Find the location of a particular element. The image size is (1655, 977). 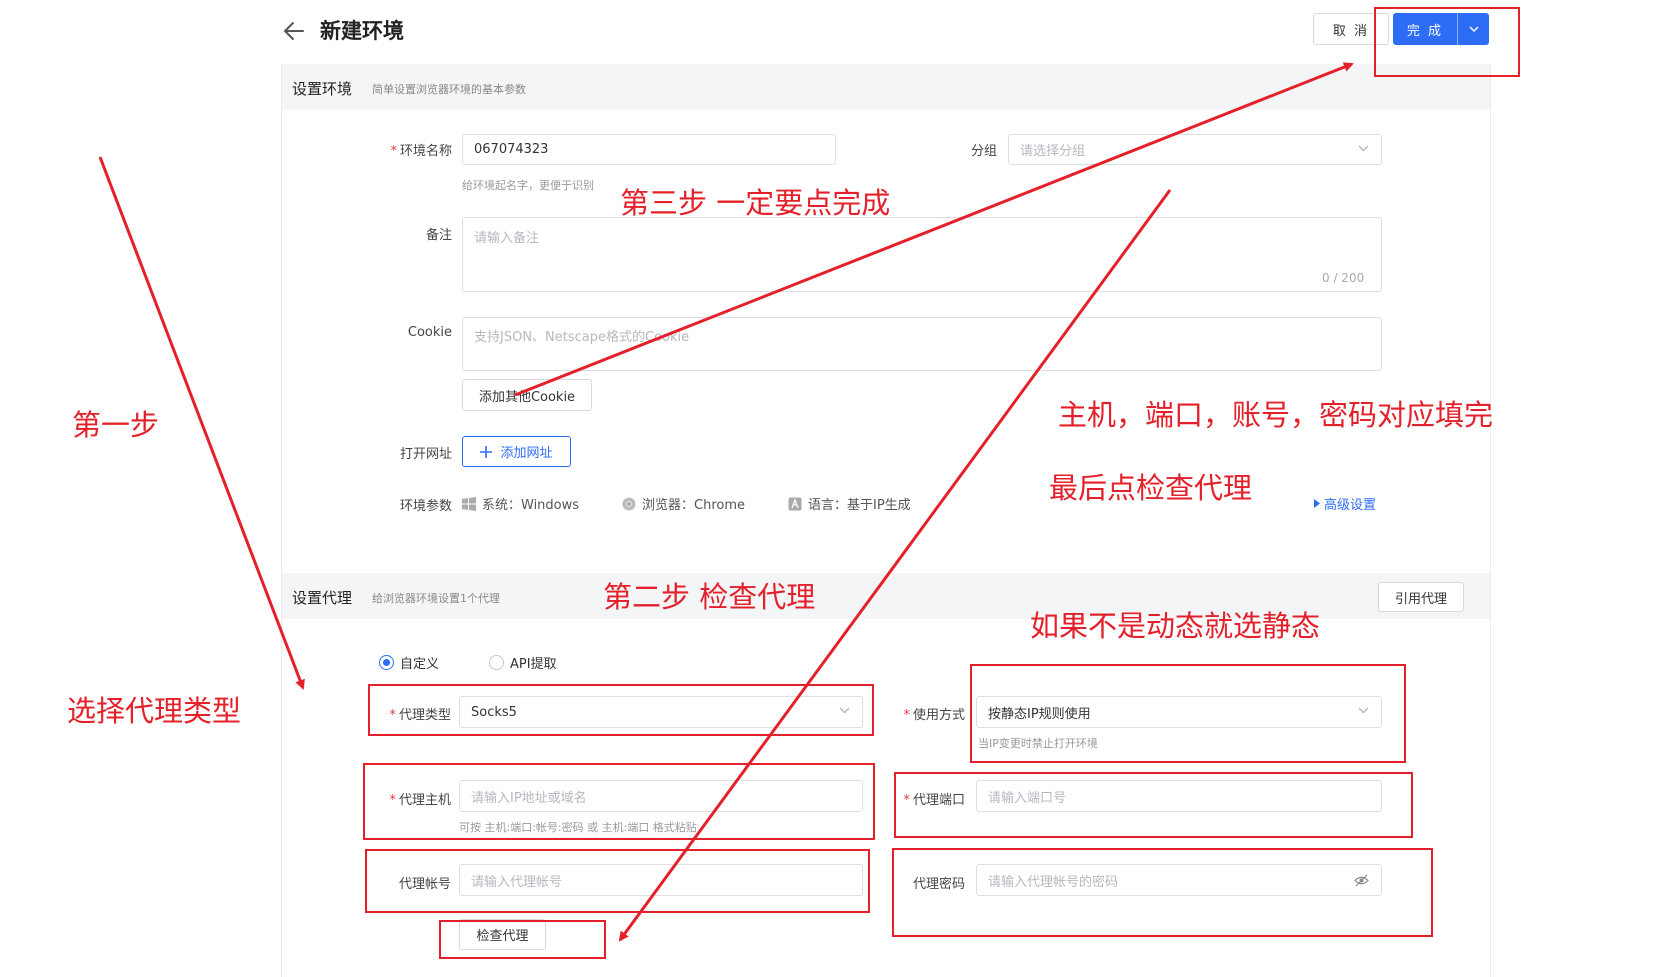

annotation-choose-type: 选择代理类型 is located at coordinates (154, 711).